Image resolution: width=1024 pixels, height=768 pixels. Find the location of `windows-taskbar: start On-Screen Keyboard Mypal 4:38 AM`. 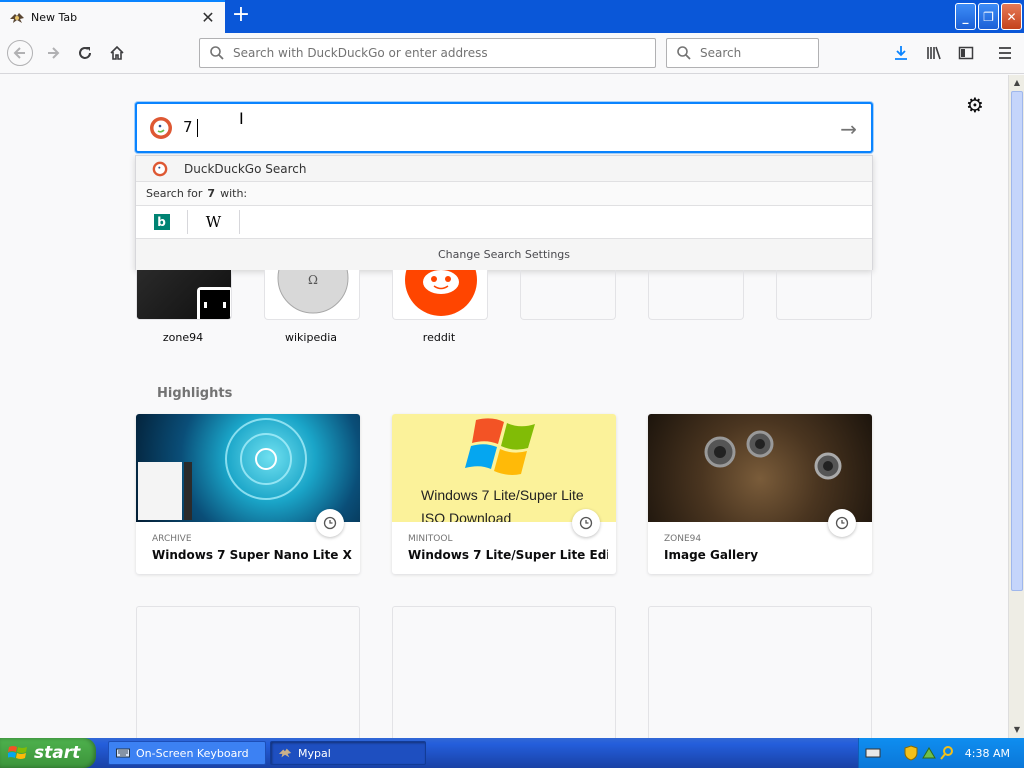

windows-taskbar: start On-Screen Keyboard Mypal 4:38 AM is located at coordinates (512, 753).